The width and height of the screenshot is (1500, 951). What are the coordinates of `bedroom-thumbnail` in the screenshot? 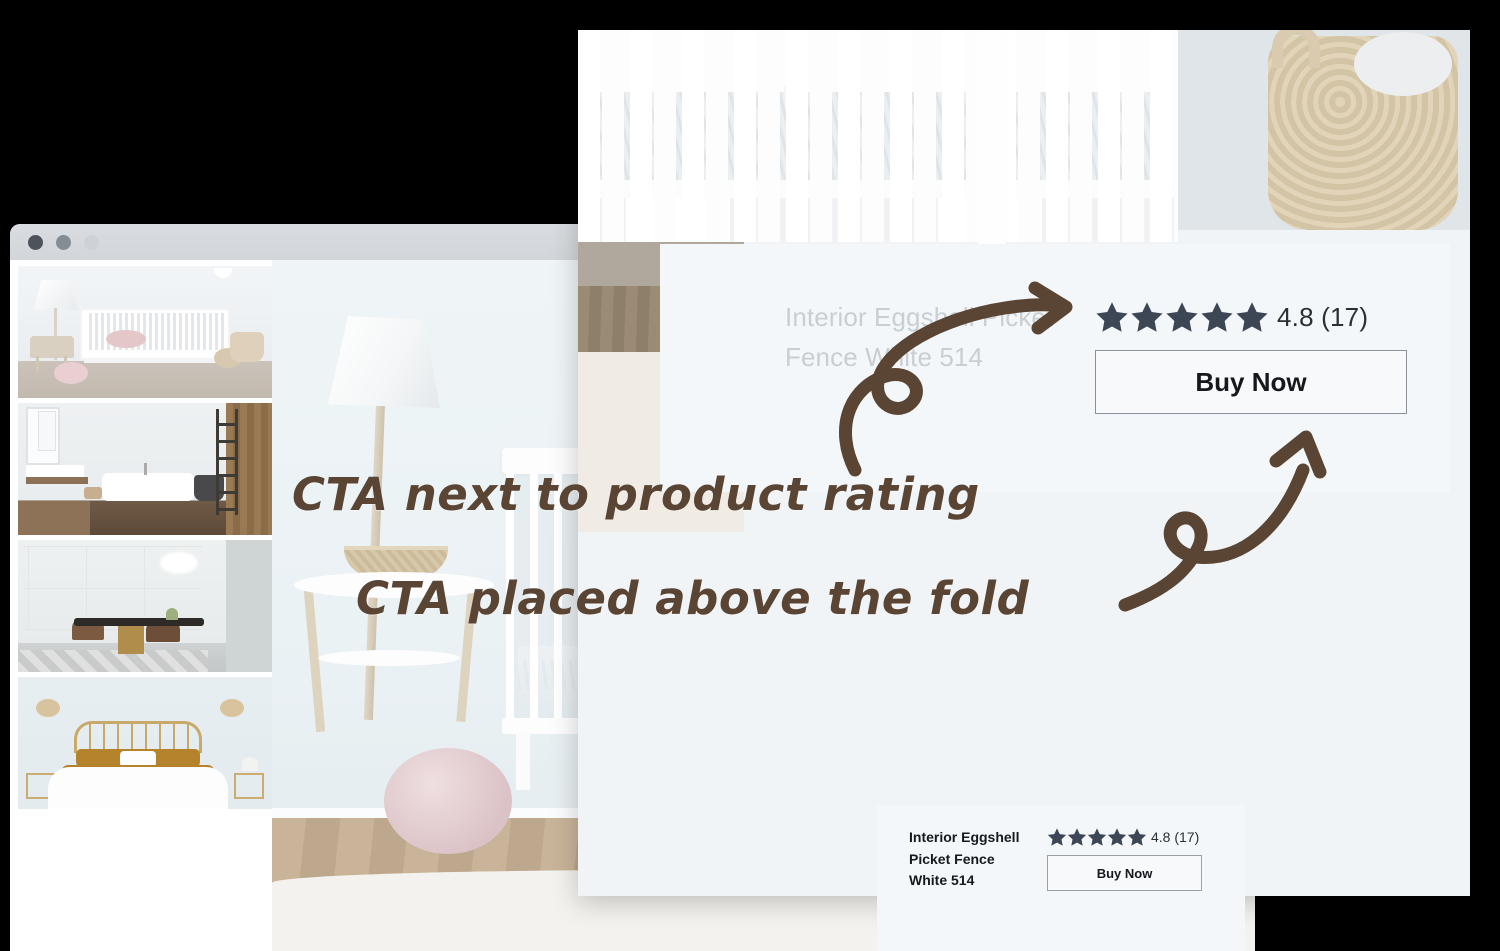 It's located at (145, 743).